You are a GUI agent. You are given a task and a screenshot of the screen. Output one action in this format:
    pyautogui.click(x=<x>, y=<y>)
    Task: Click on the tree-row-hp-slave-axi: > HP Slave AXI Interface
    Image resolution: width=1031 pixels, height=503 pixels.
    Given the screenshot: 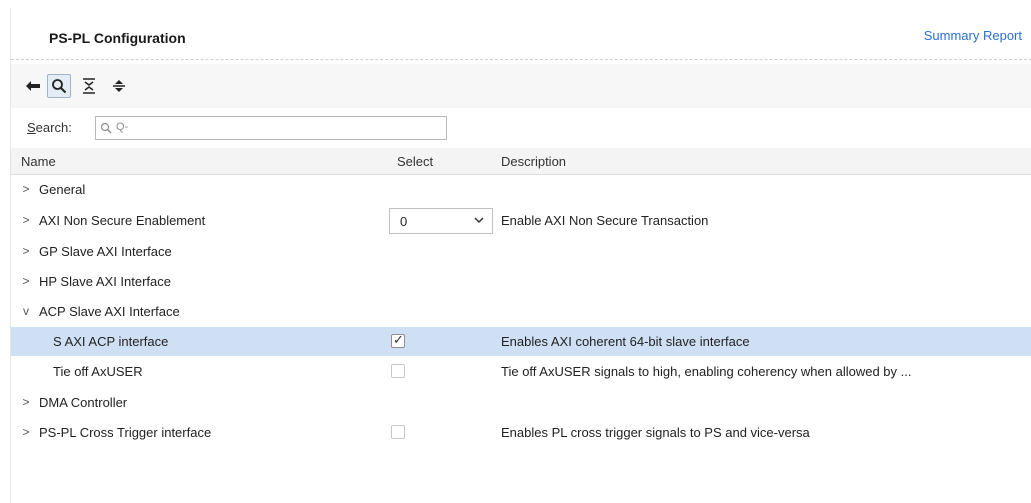 What is the action you would take?
    pyautogui.click(x=521, y=281)
    